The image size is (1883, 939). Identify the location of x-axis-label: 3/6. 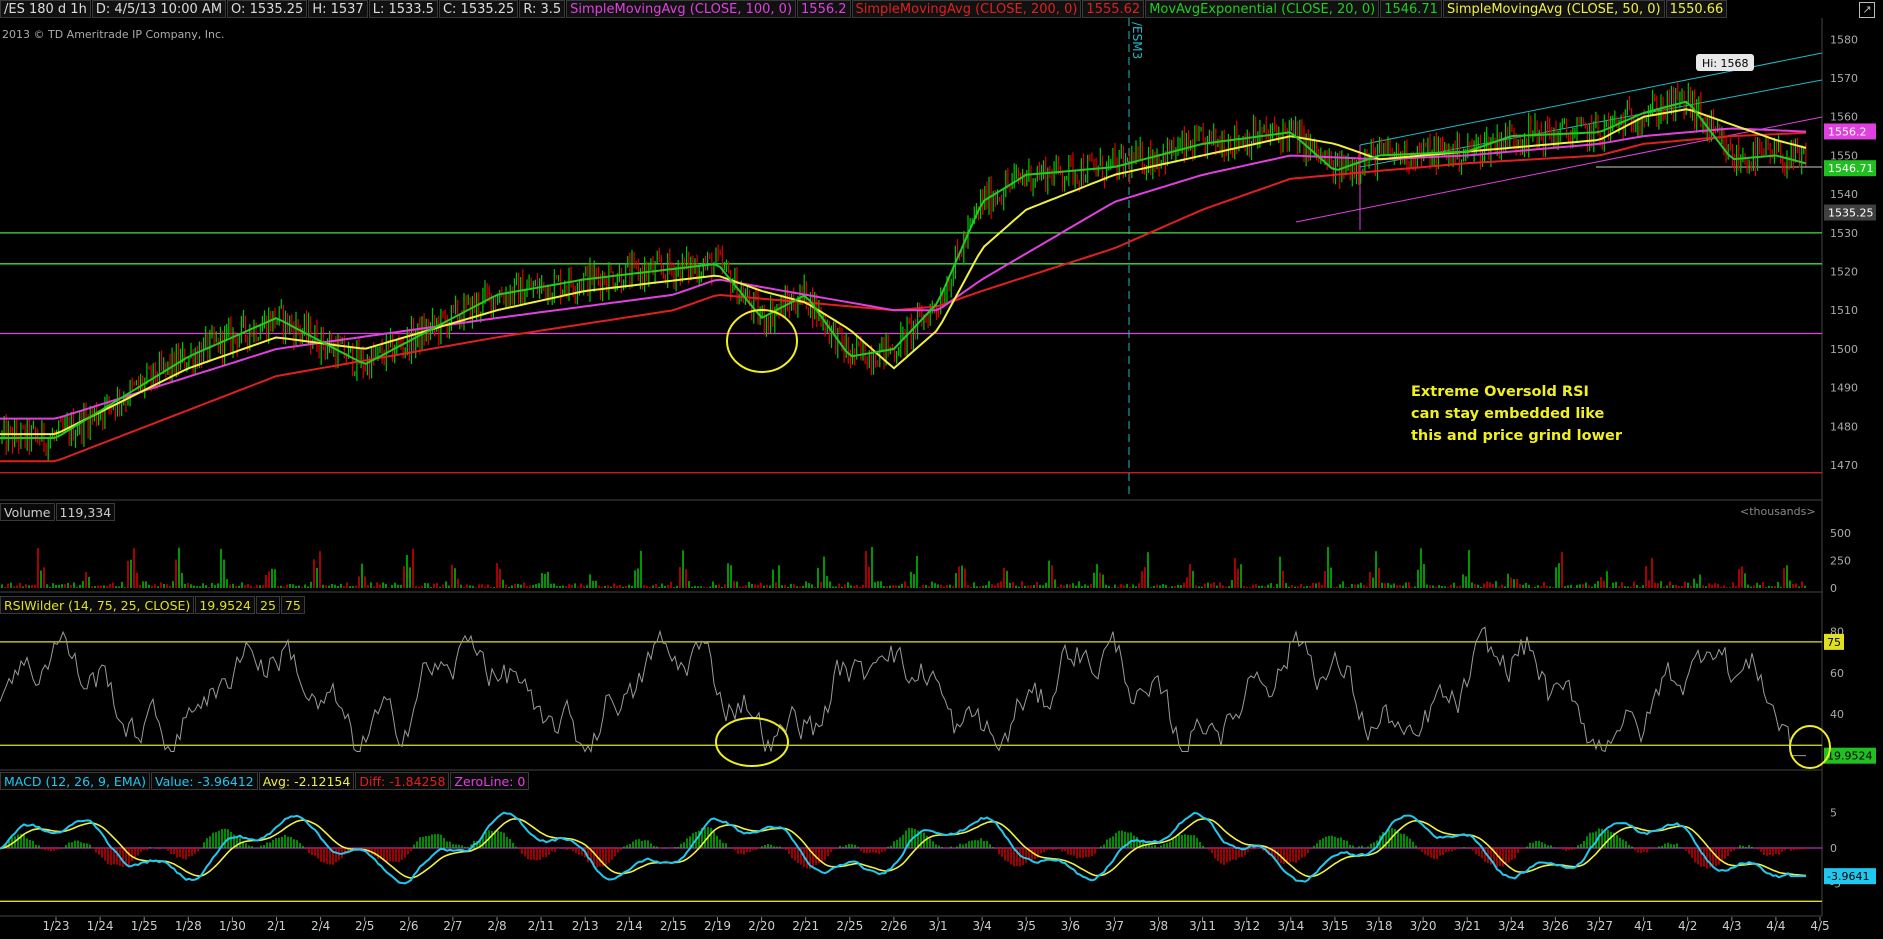
(1070, 926).